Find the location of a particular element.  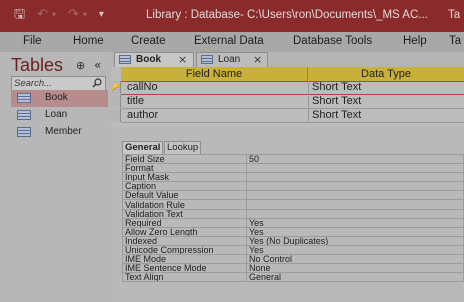

tab-database-tools: Database Tools is located at coordinates (332, 41).